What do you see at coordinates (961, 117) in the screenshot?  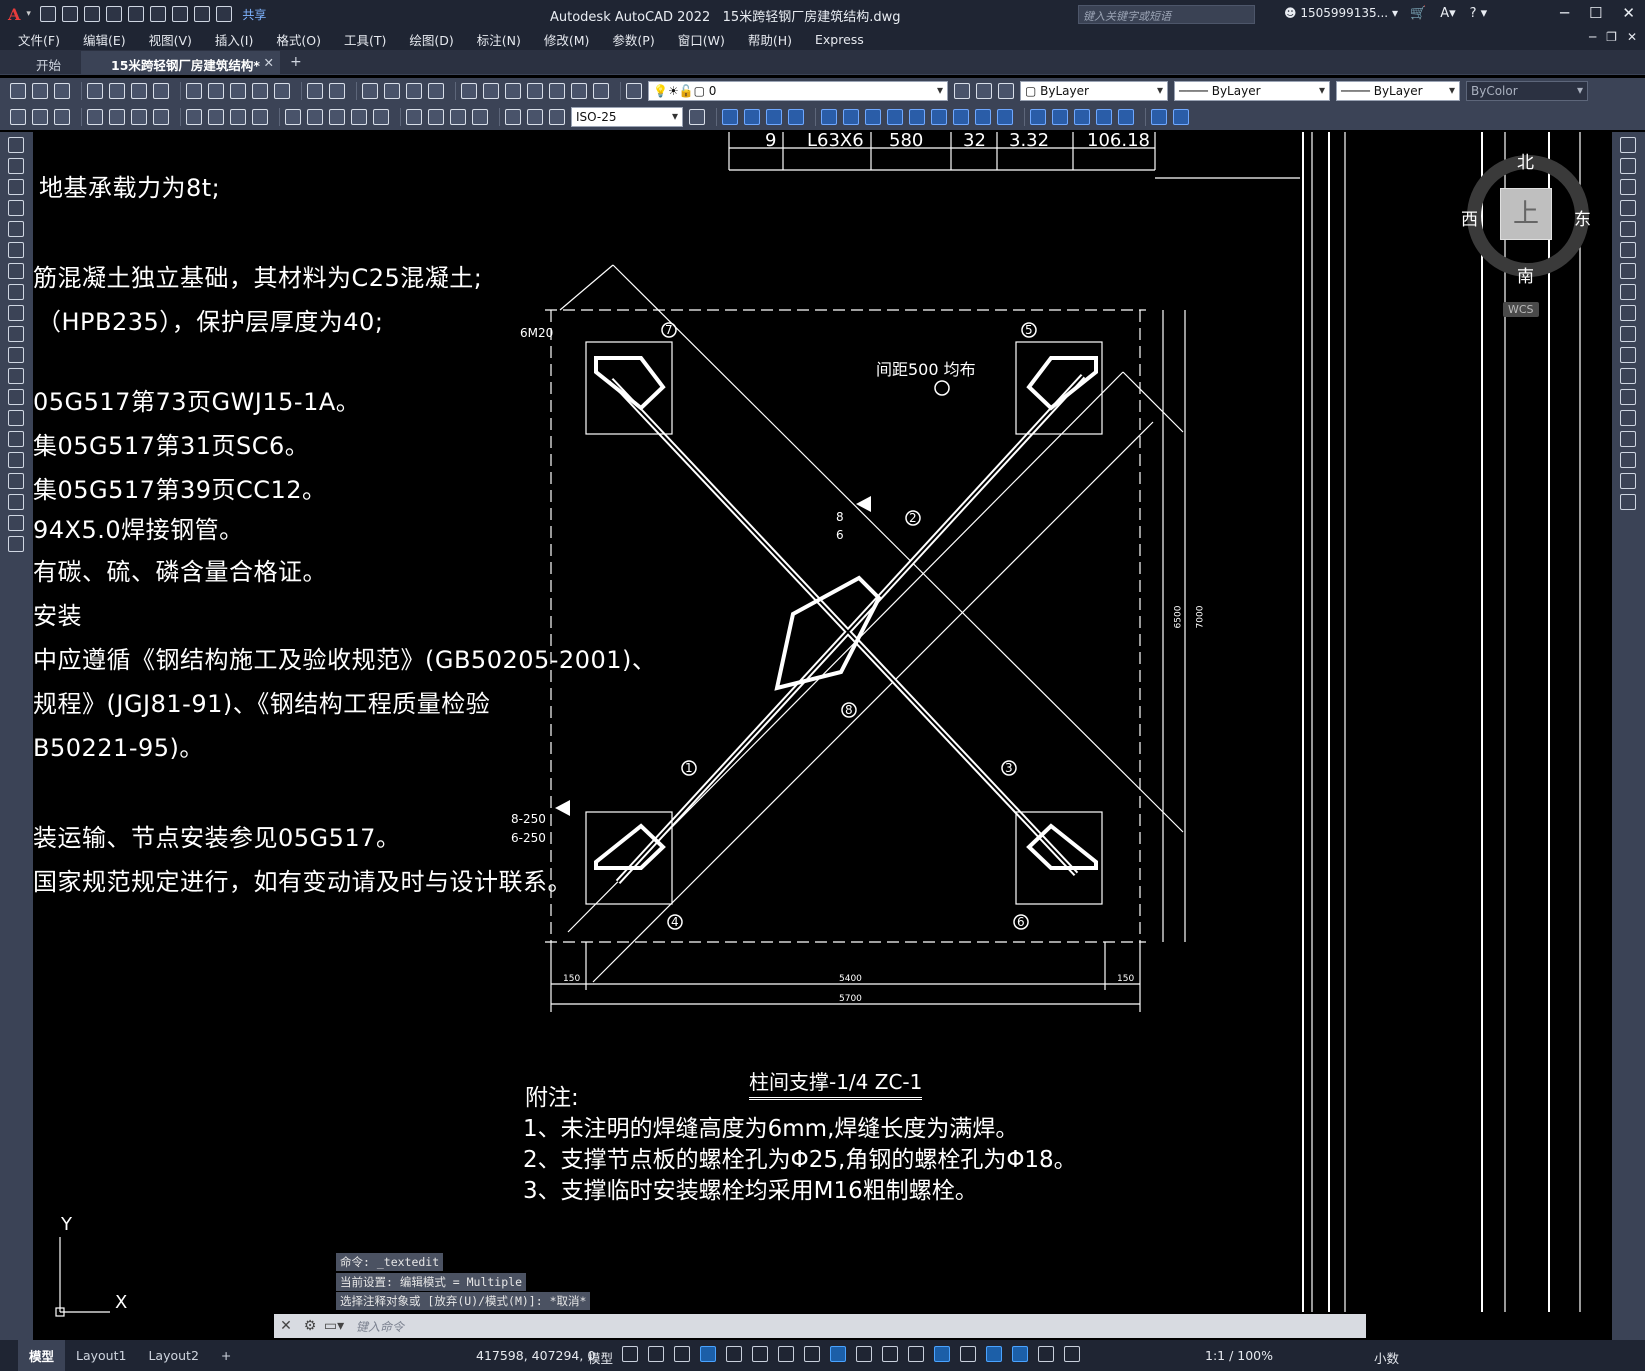 I see `thicken-icon` at bounding box center [961, 117].